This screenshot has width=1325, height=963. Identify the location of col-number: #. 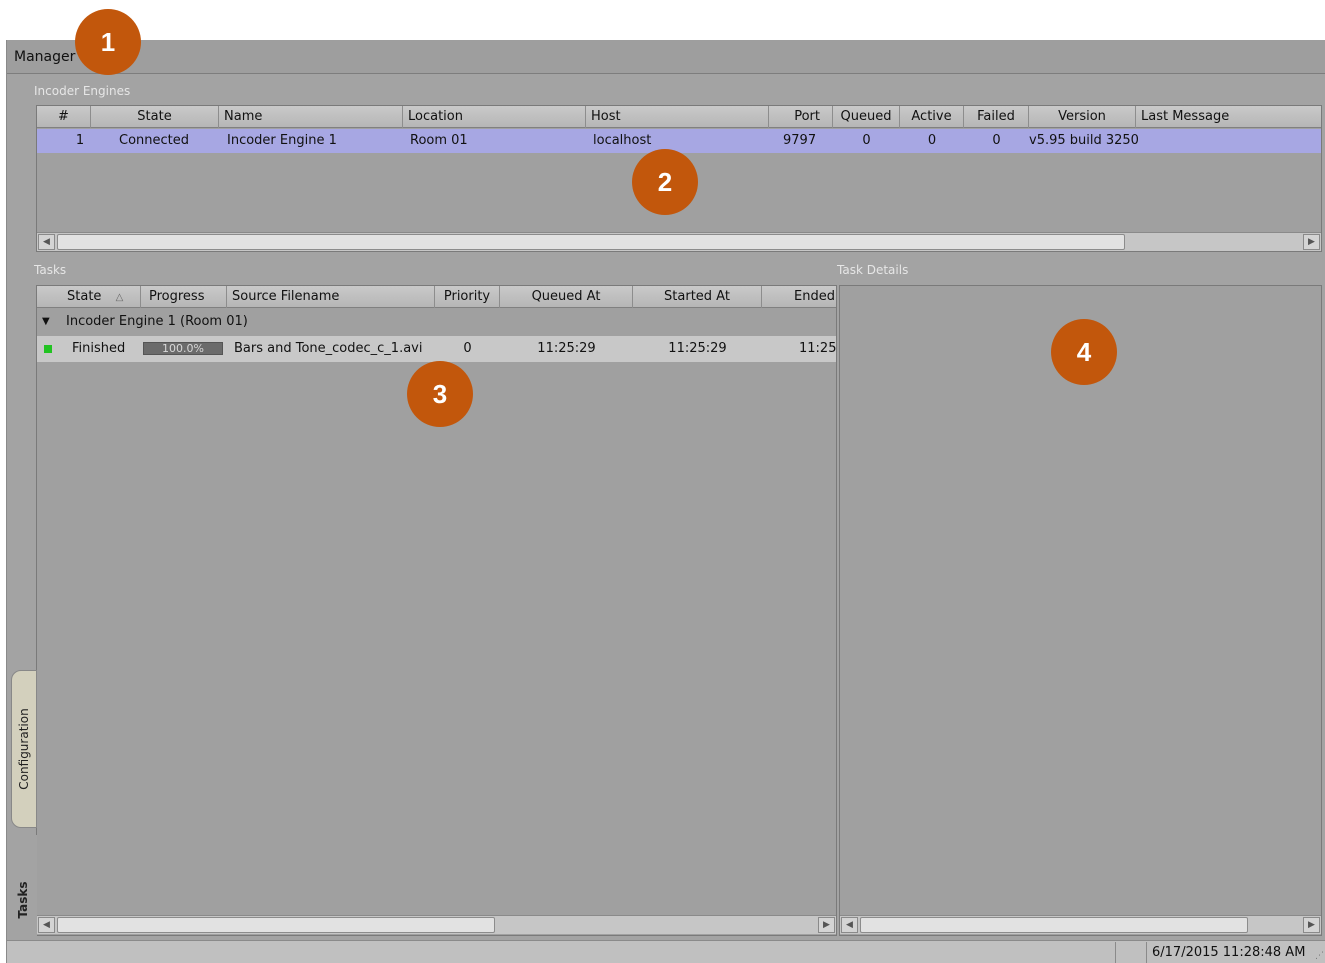
(64, 117).